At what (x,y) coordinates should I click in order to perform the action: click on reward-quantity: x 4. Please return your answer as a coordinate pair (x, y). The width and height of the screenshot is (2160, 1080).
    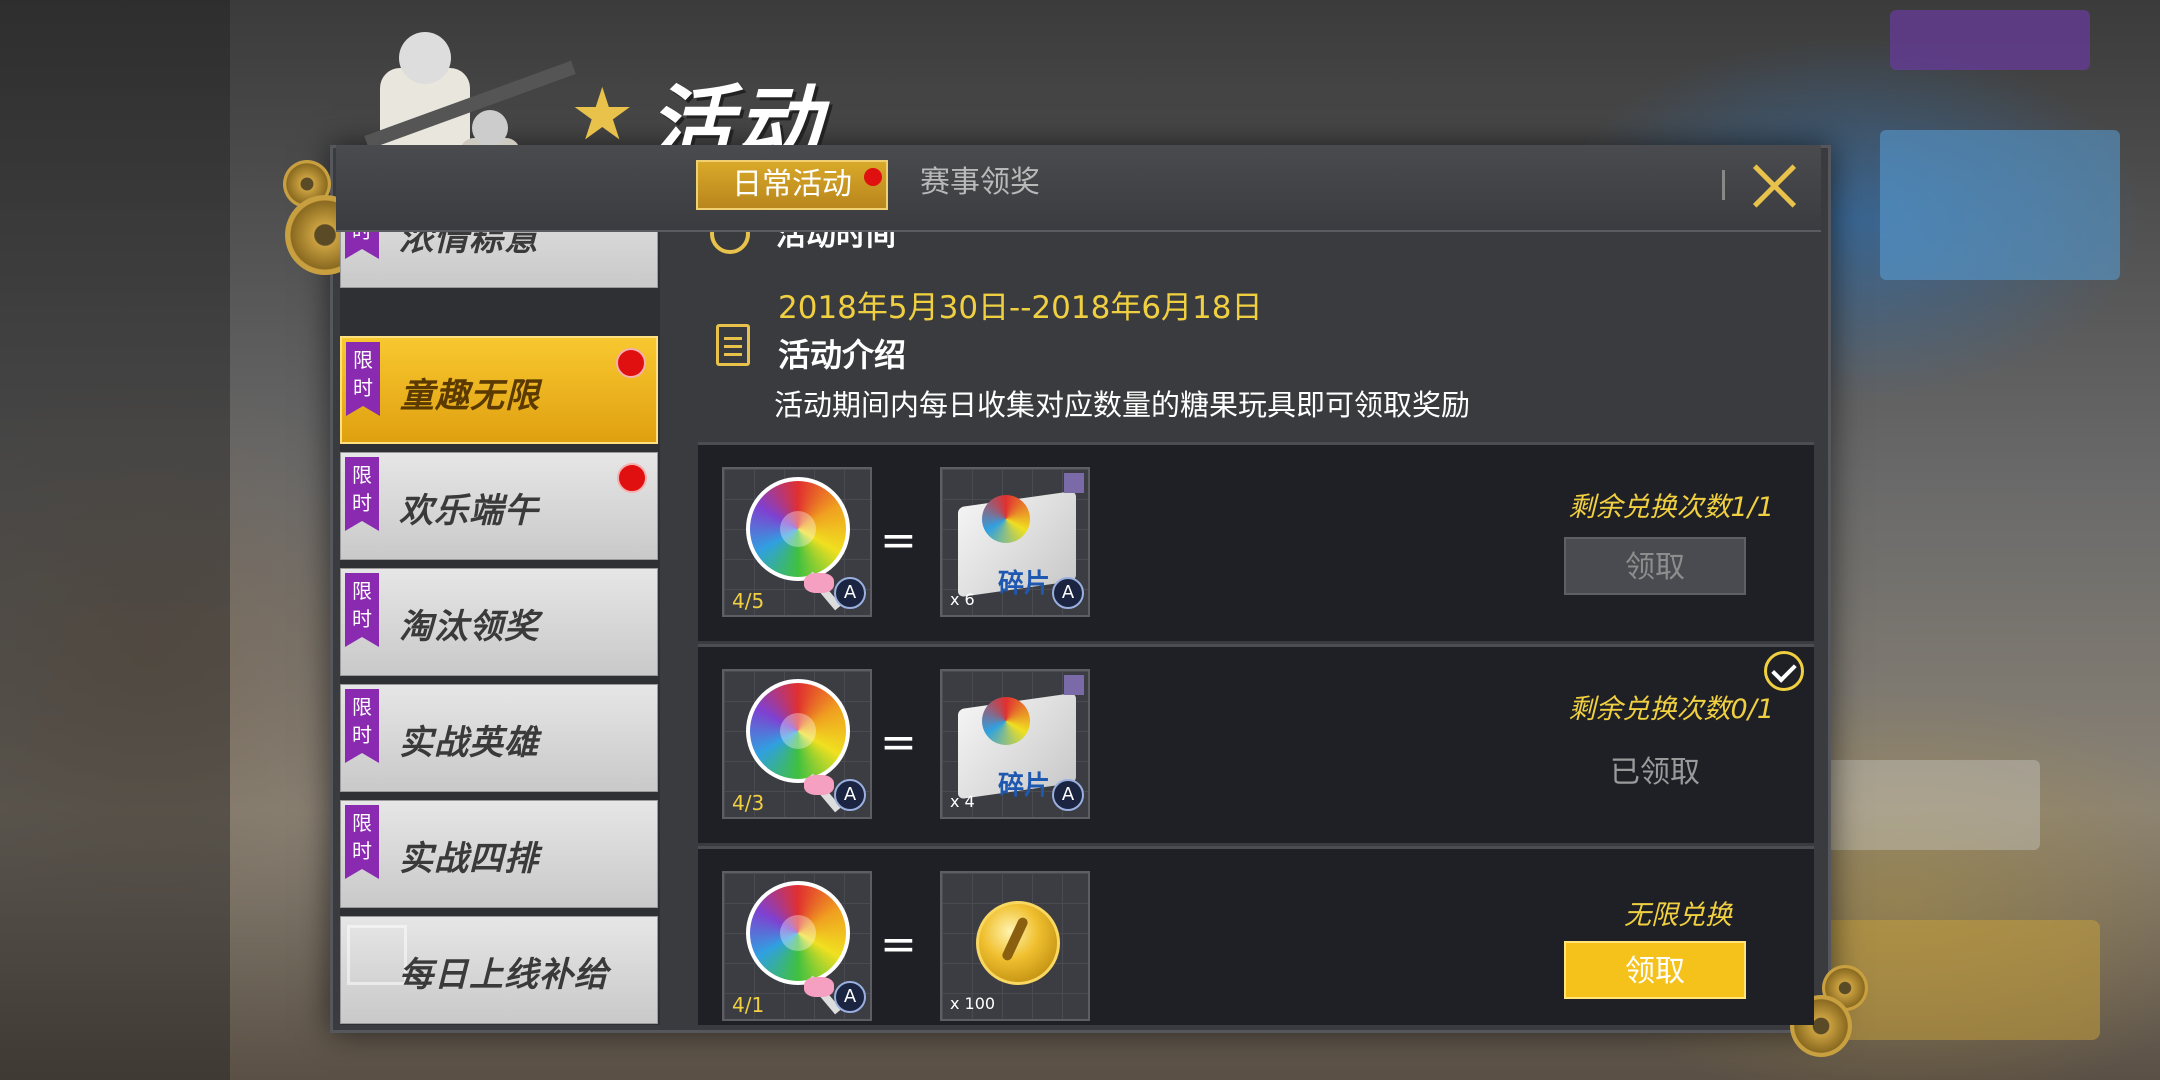
    Looking at the image, I should click on (962, 801).